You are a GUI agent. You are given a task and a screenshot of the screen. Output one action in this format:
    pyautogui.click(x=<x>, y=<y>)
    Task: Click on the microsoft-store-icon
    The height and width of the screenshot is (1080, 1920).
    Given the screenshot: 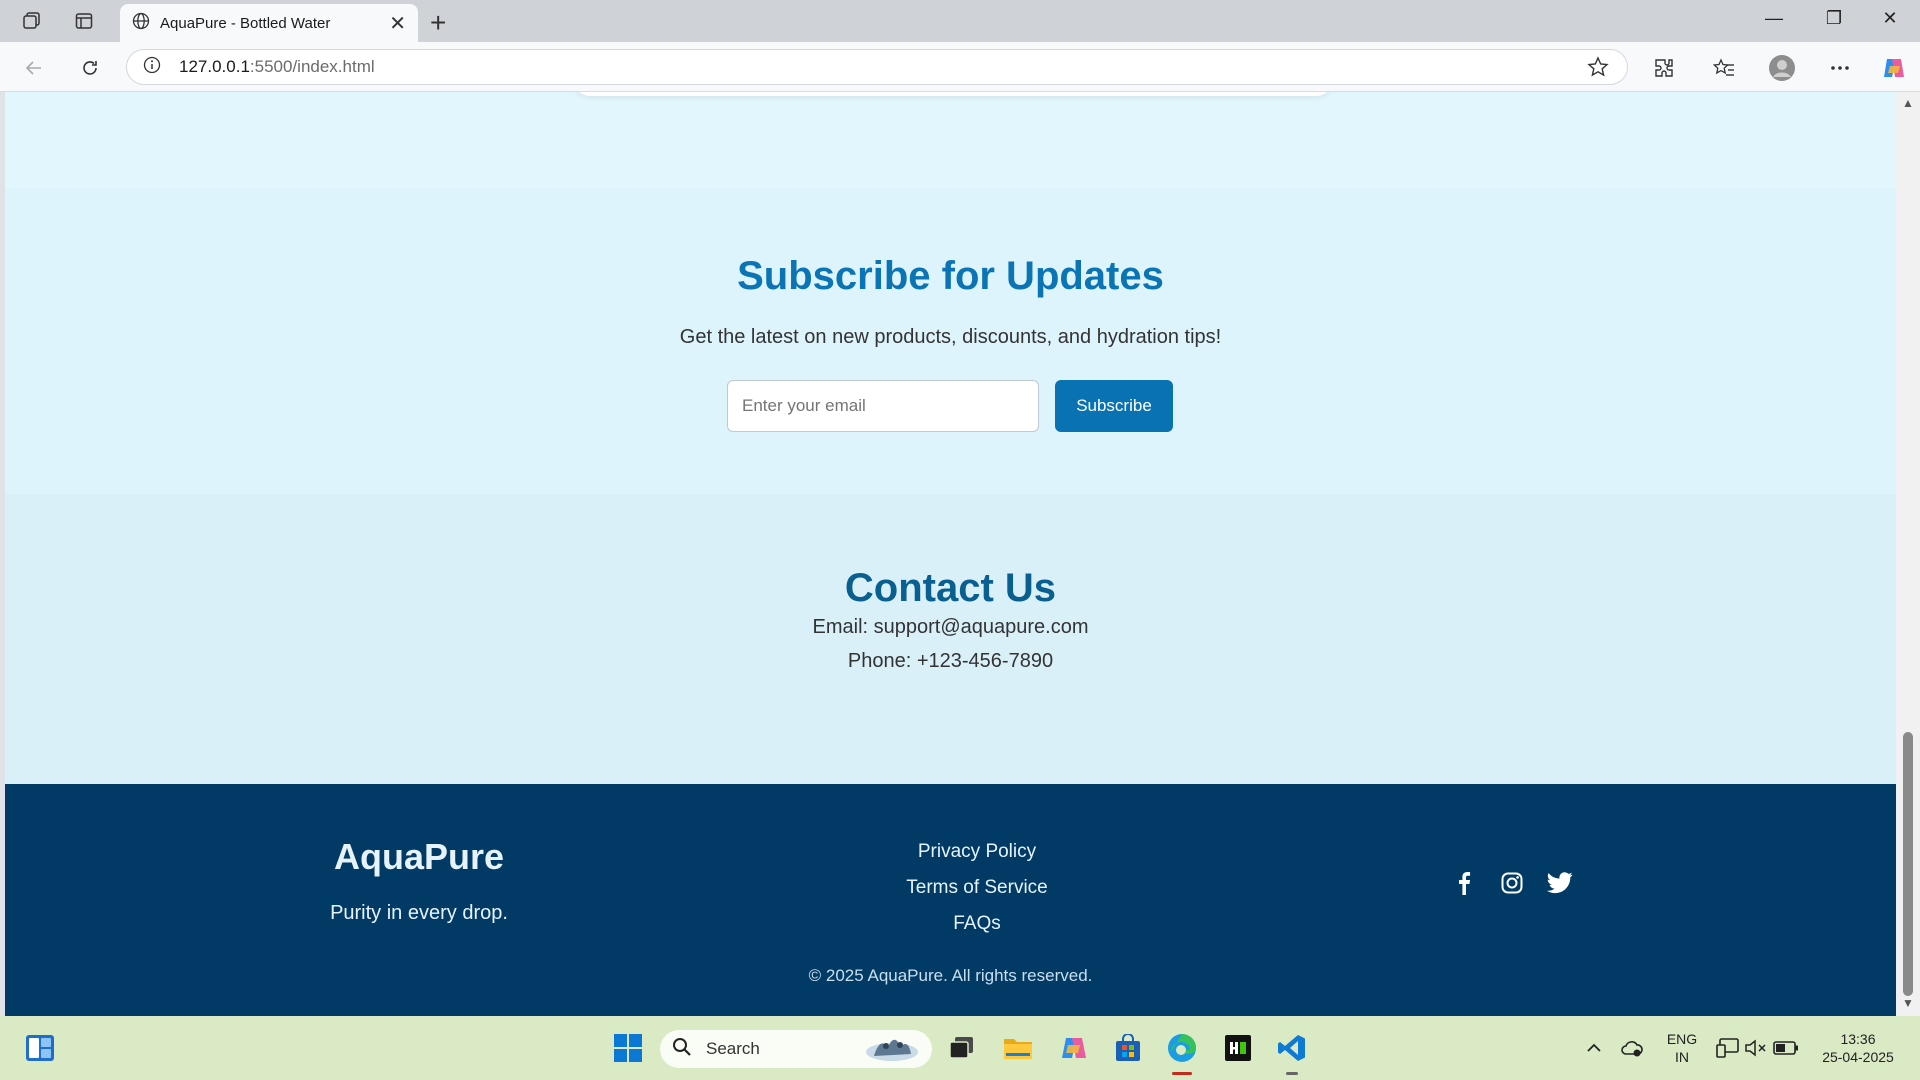 What is the action you would take?
    pyautogui.click(x=1128, y=1048)
    